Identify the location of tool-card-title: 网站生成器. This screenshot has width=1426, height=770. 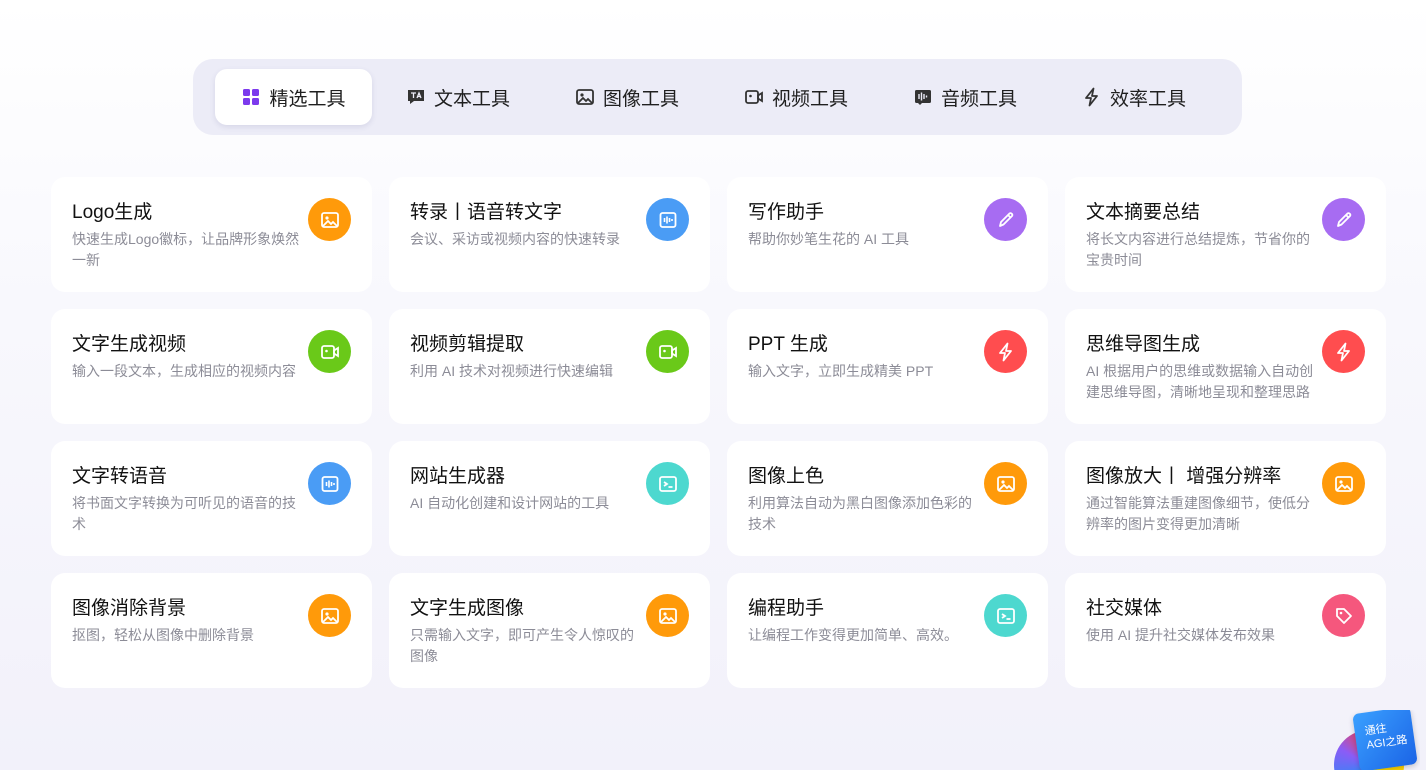
(458, 476).